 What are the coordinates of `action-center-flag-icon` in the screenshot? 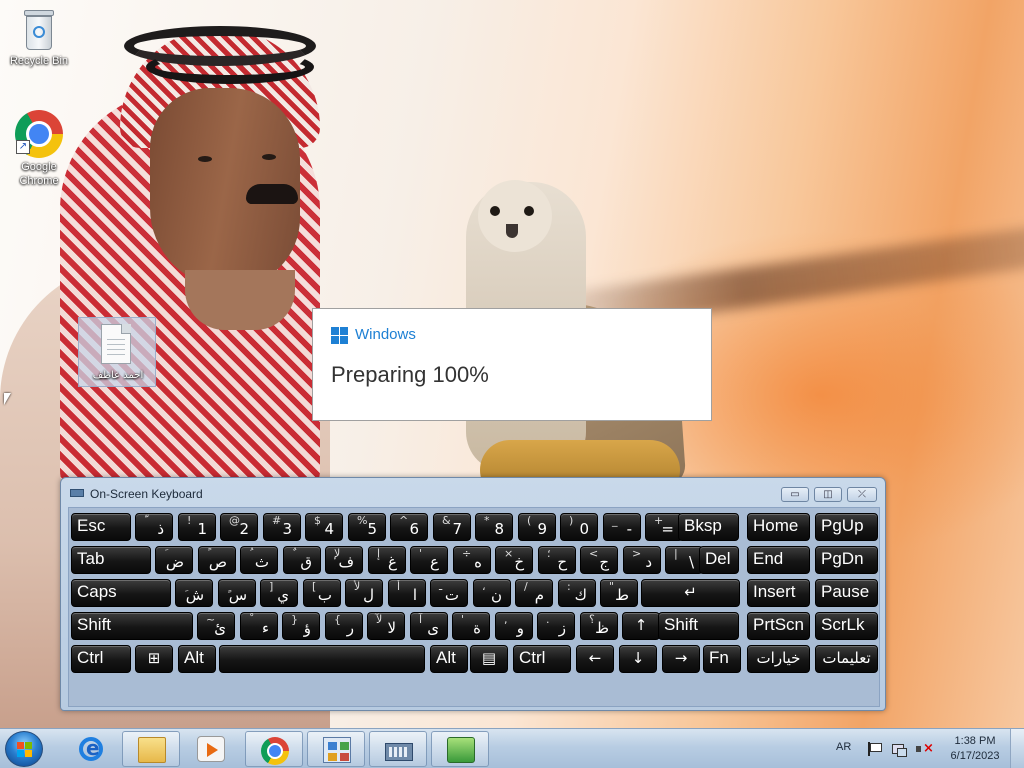 It's located at (874, 749).